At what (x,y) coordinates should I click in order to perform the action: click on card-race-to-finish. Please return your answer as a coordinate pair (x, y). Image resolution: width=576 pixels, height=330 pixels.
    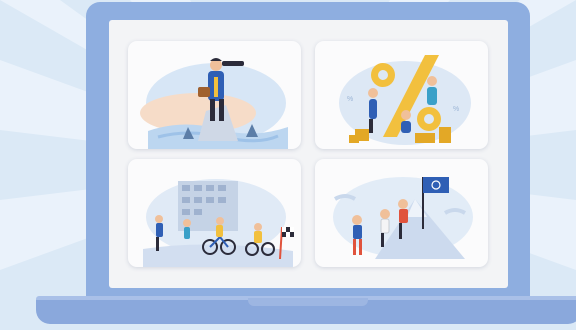
    Looking at the image, I should click on (214, 213).